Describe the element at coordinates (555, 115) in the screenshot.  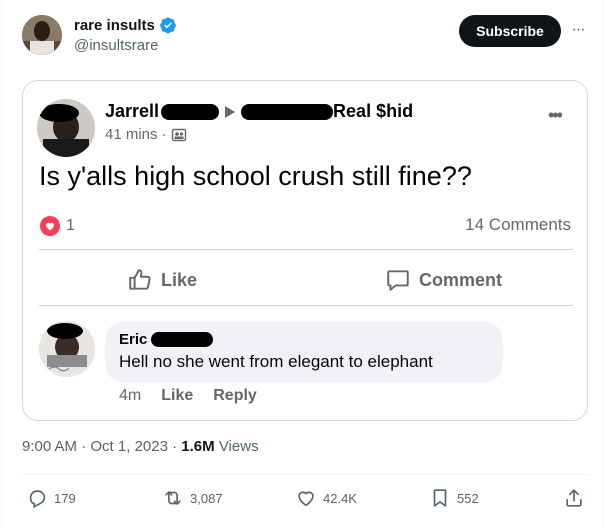
I see `post-more-icon: •••` at that location.